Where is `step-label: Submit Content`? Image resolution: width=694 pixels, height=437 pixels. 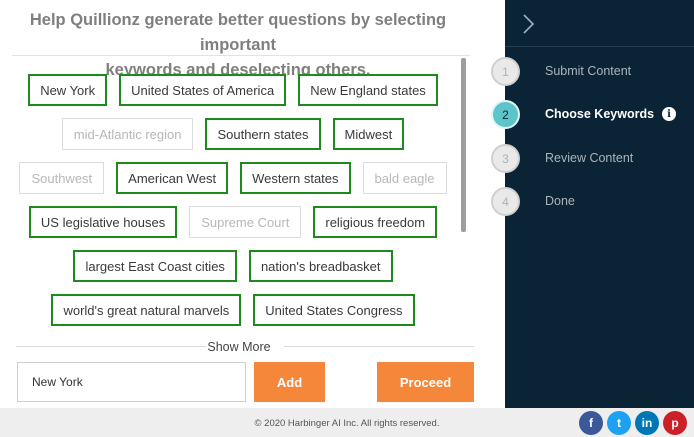 step-label: Submit Content is located at coordinates (588, 71).